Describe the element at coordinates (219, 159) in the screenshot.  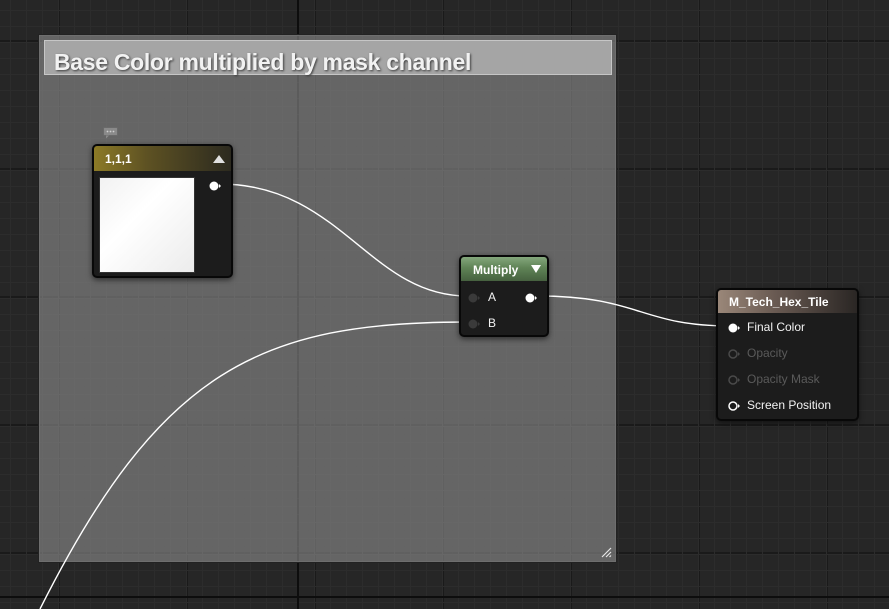
I see `collapse-arrow-icon` at that location.